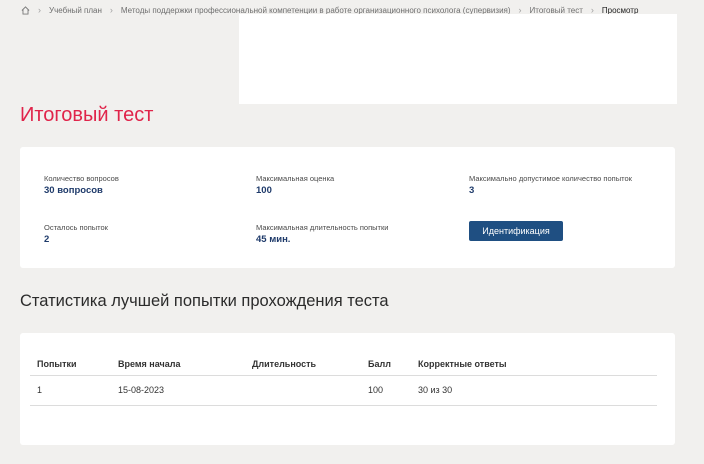  Describe the element at coordinates (73, 190) in the screenshot. I see `questions-value: 30 вопросов` at that location.